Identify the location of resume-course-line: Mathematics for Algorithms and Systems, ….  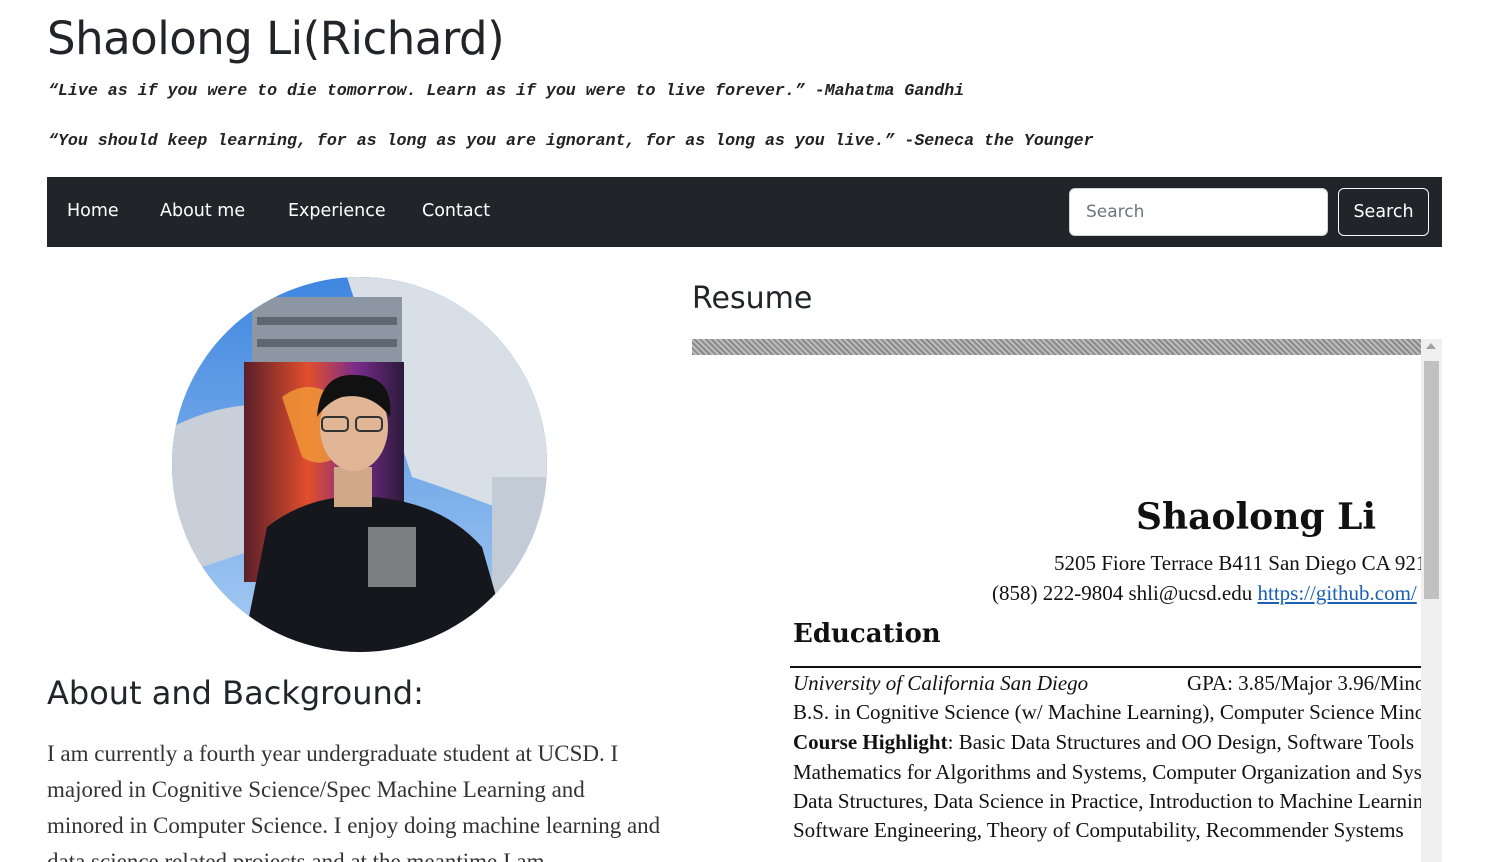
(1107, 772).